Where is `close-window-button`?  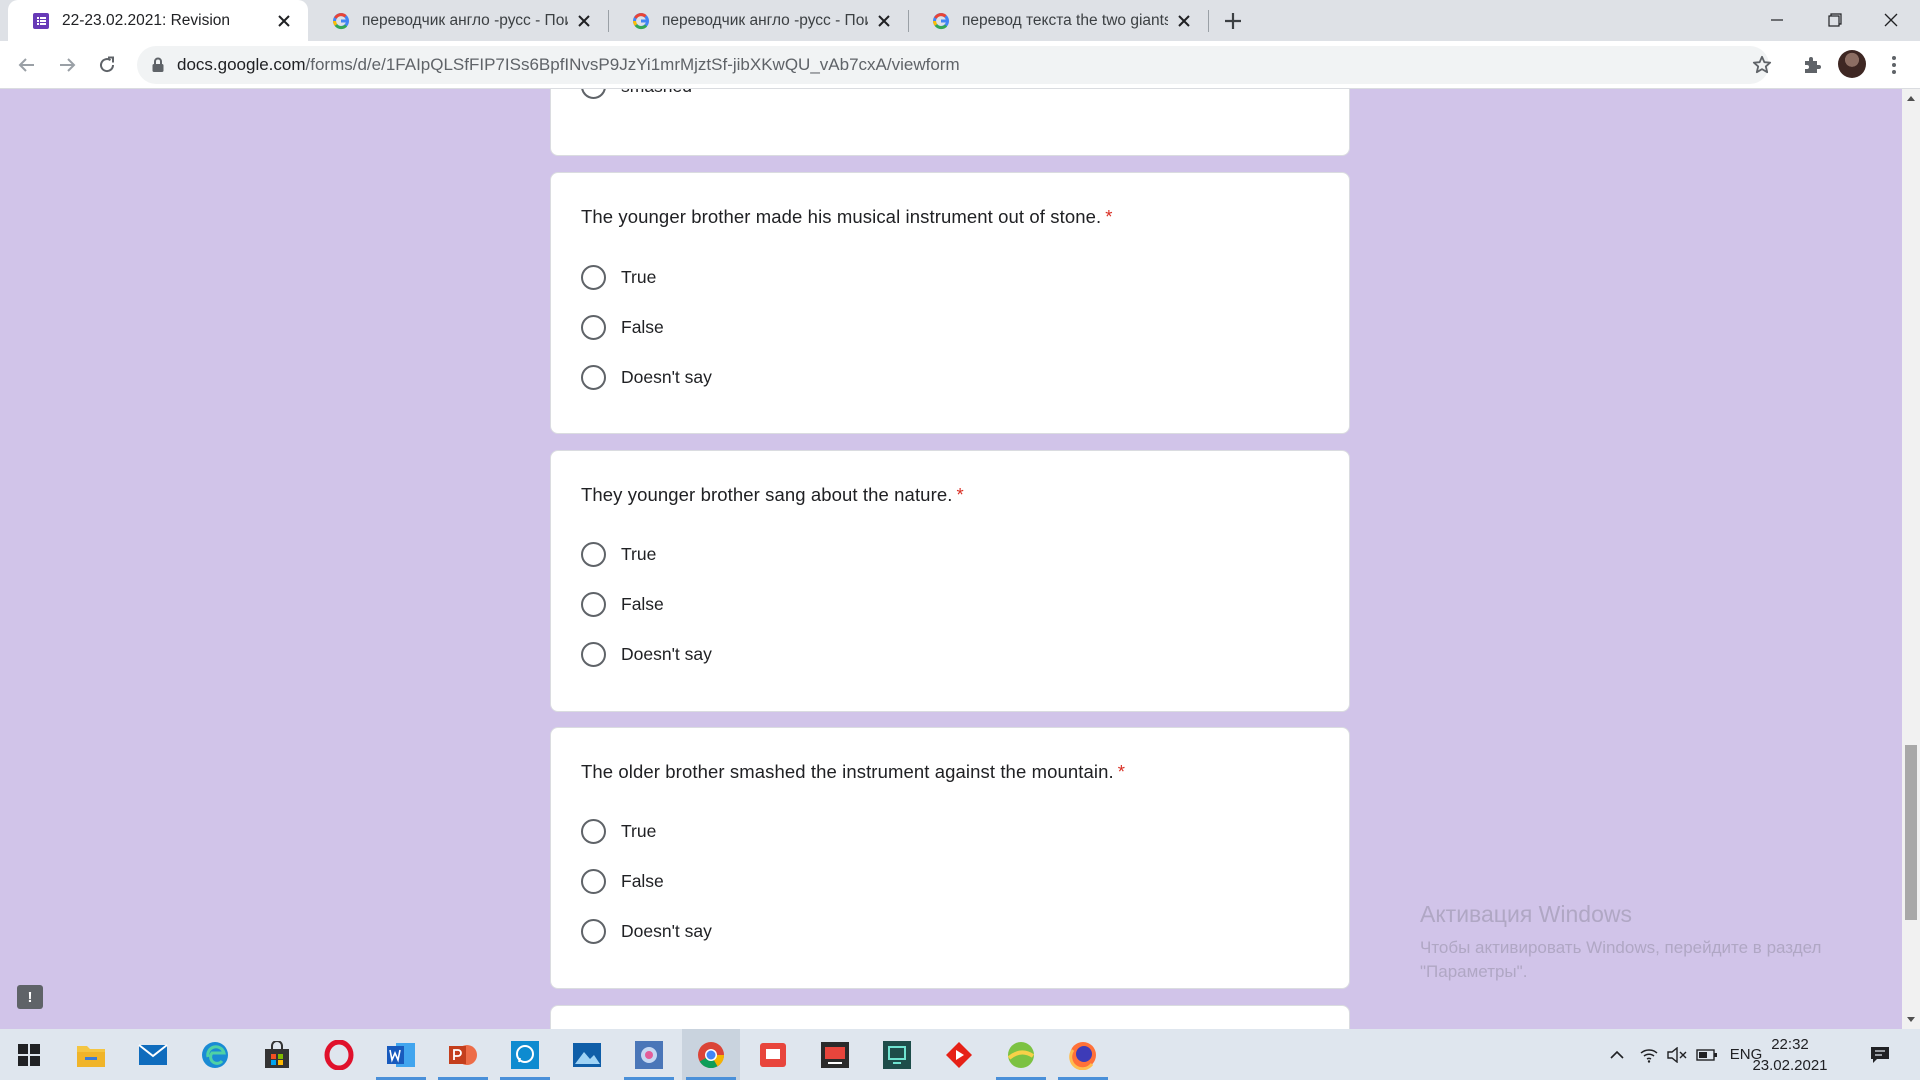
close-window-button is located at coordinates (1891, 20).